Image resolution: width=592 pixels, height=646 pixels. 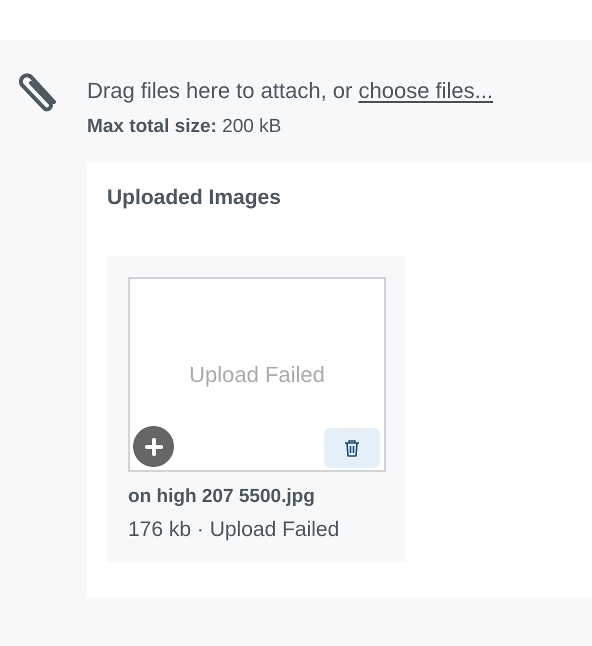 I want to click on file-name: on high 207 5500.jpg, so click(x=222, y=497).